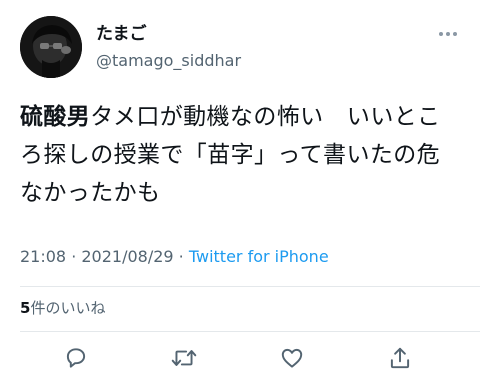 This screenshot has width=480, height=376. Describe the element at coordinates (168, 34) in the screenshot. I see `display-name: たまご` at that location.